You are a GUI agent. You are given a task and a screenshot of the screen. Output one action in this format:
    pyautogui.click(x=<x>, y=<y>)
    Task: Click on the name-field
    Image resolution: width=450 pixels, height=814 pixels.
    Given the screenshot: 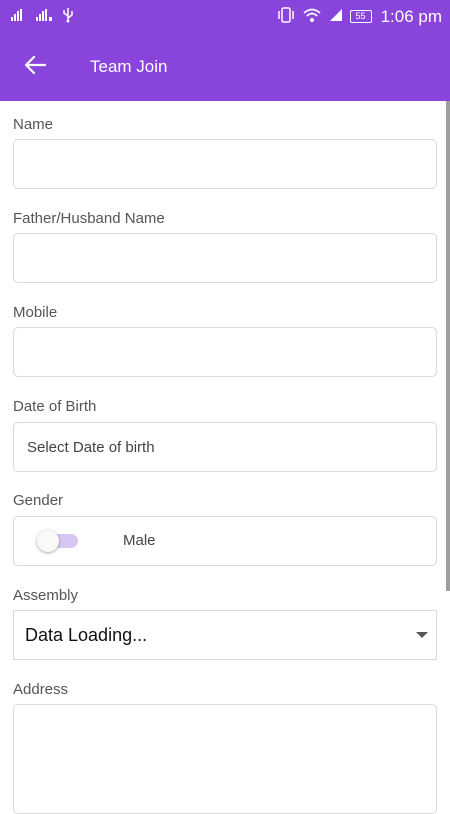 What is the action you would take?
    pyautogui.click(x=225, y=164)
    